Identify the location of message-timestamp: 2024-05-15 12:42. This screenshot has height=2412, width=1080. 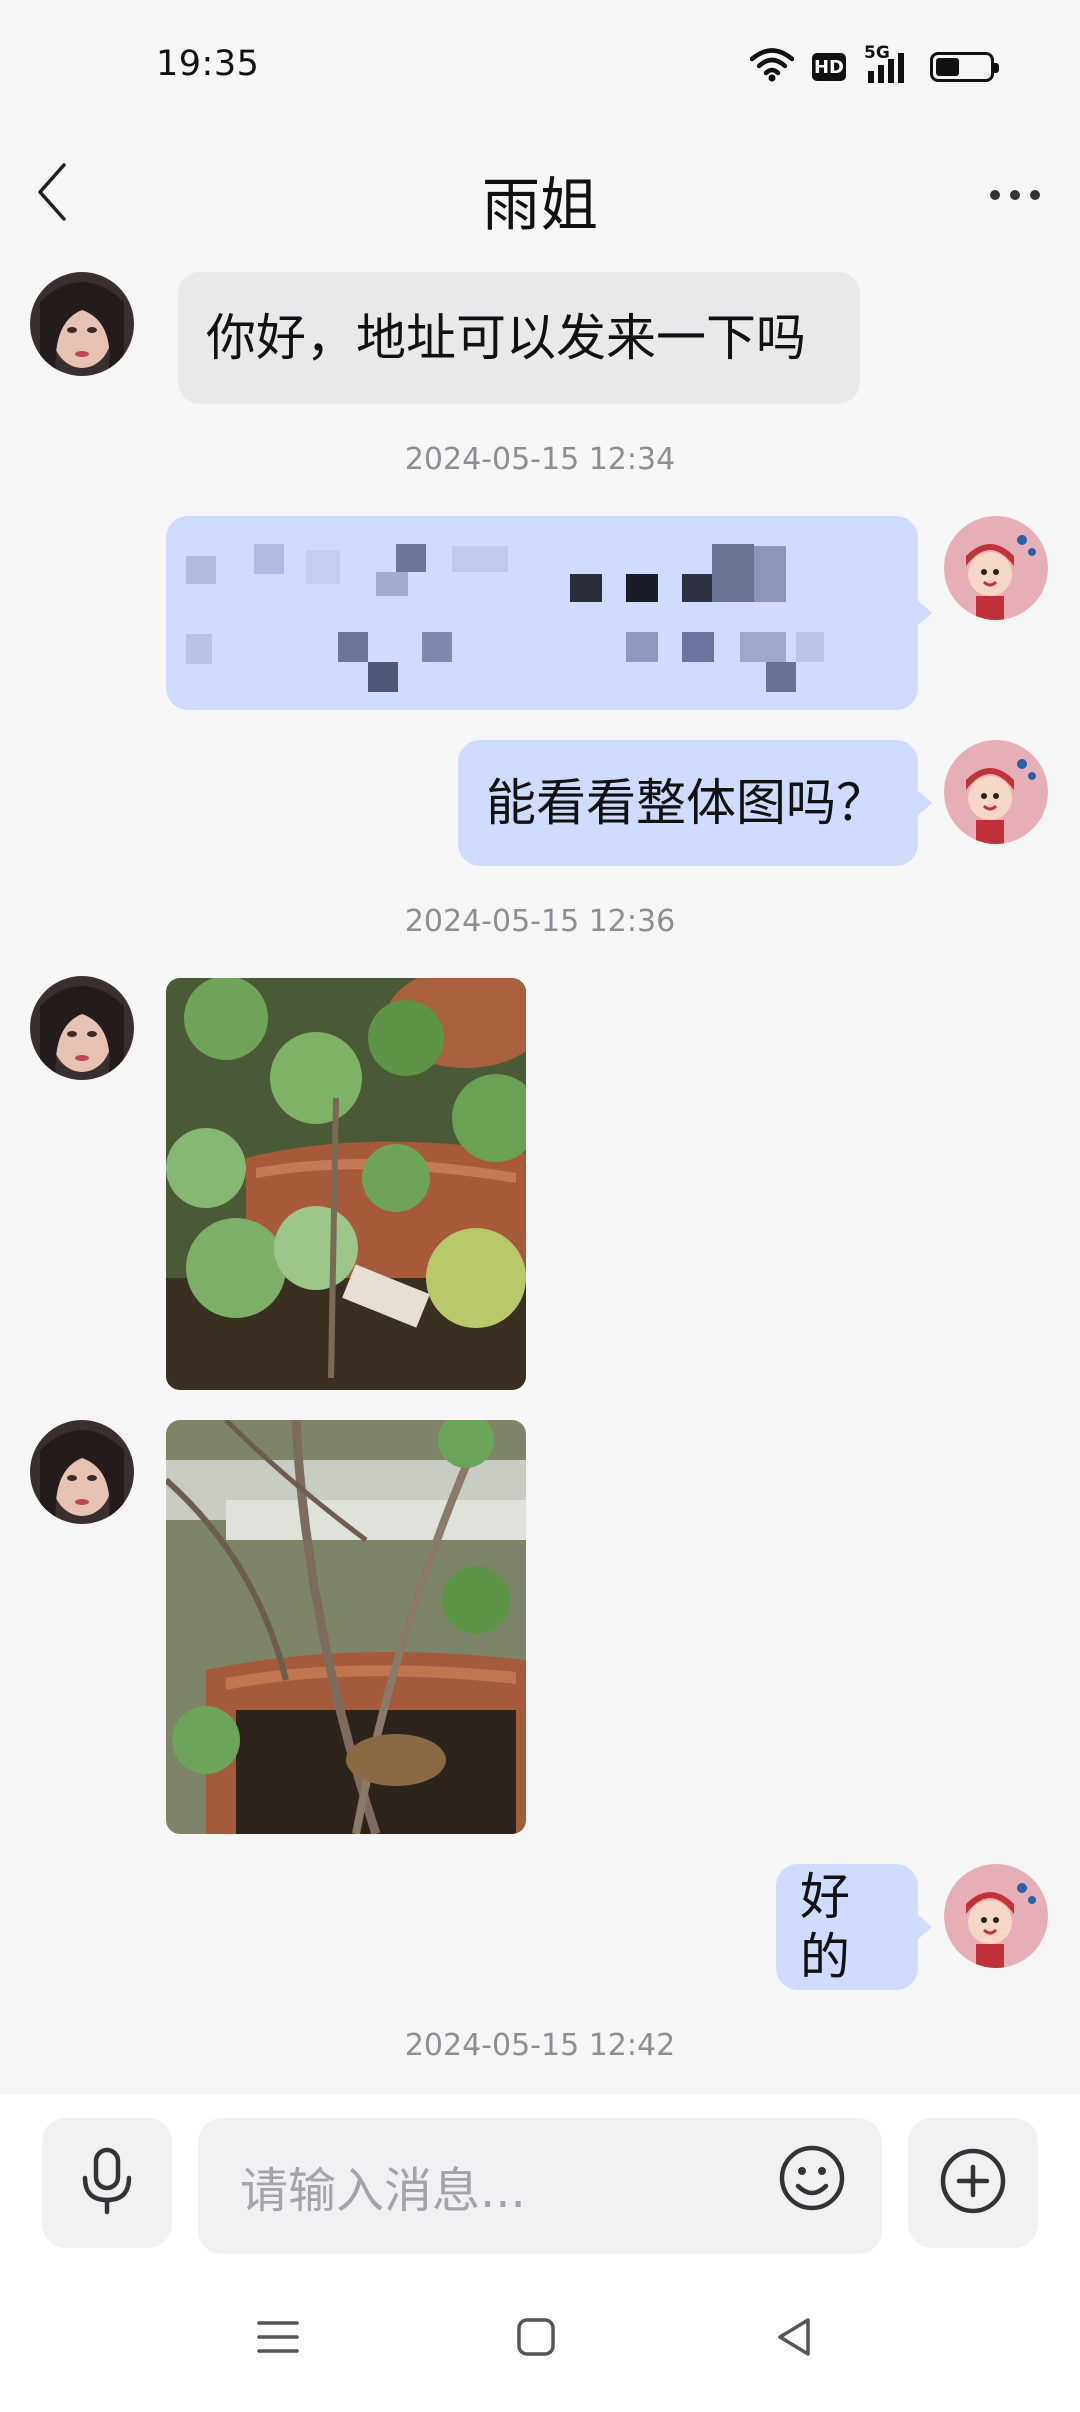
(540, 2045).